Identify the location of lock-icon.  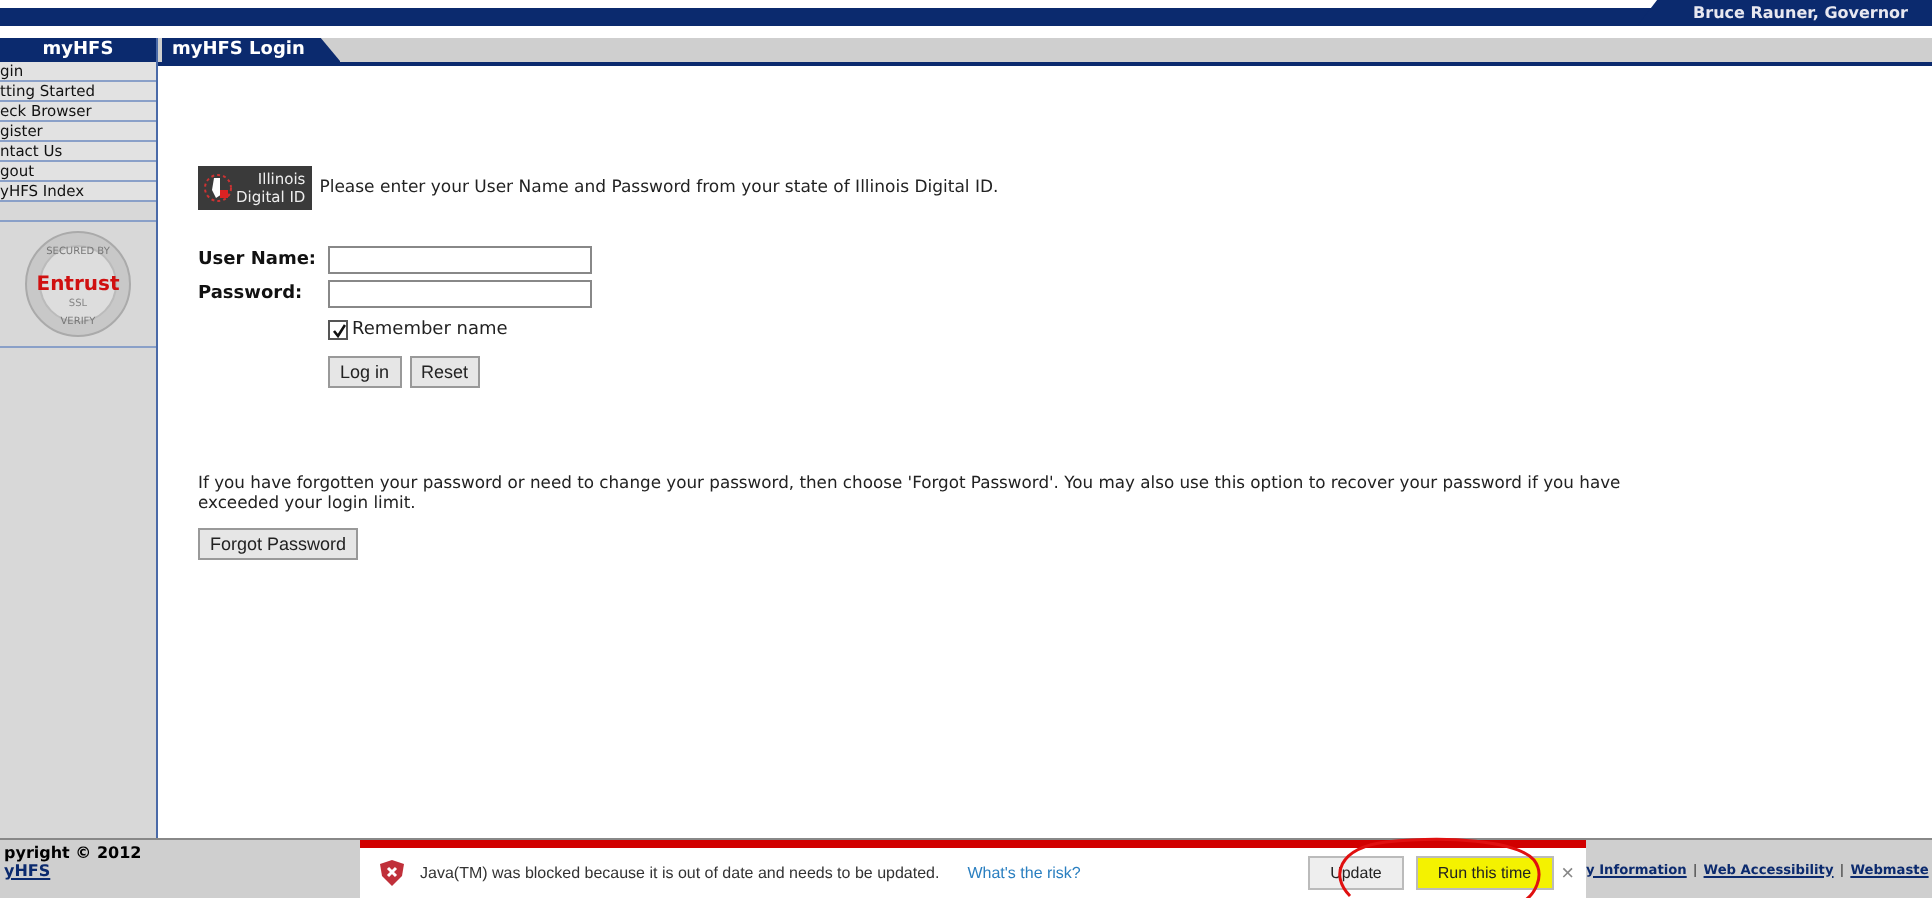
(218, 188).